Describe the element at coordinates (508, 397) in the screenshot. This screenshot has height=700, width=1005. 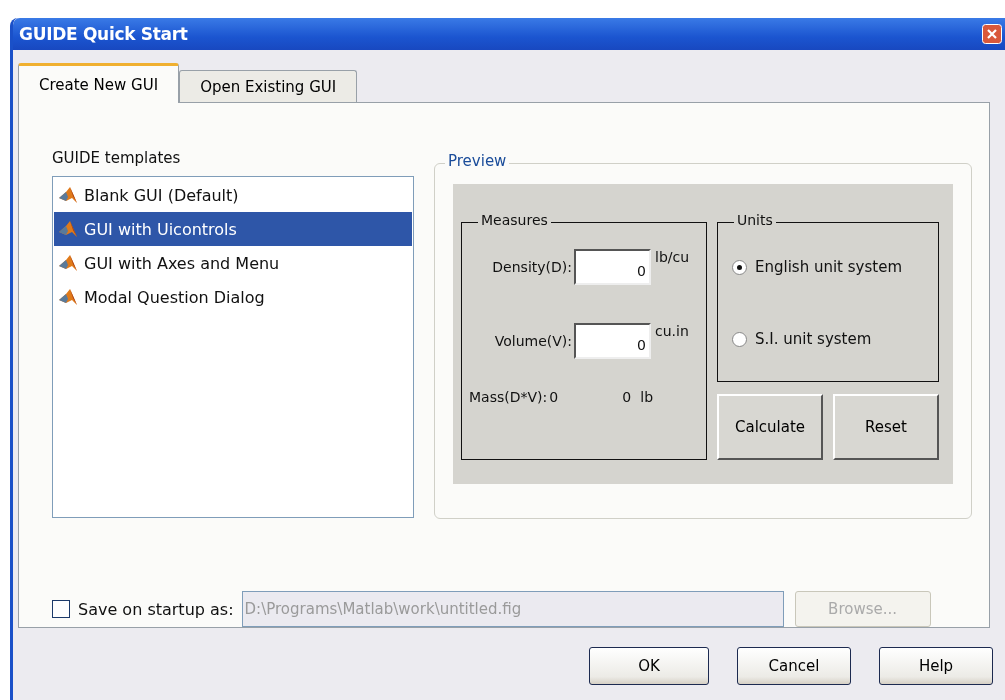
I see `mass-label: Mass(D*V):` at that location.